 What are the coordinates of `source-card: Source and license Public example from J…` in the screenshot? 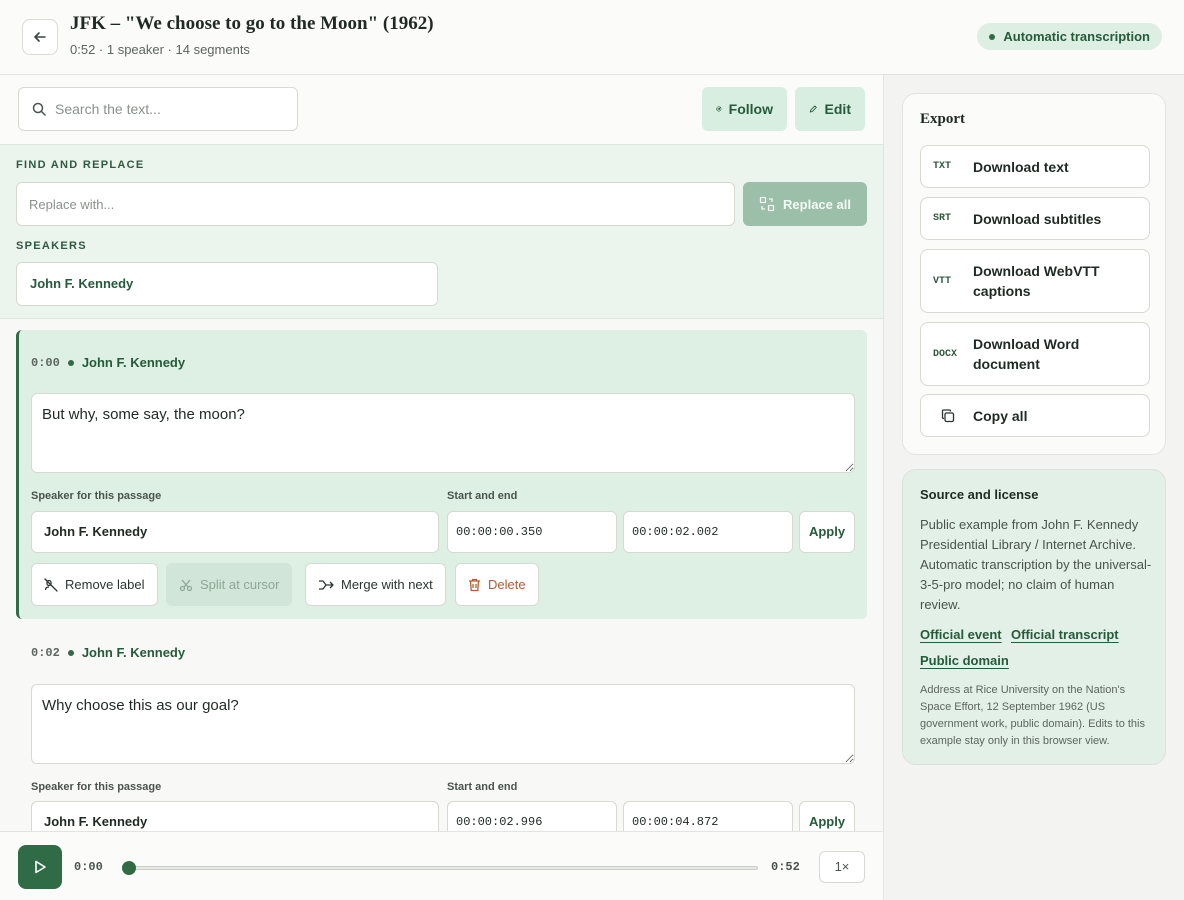 It's located at (1034, 617).